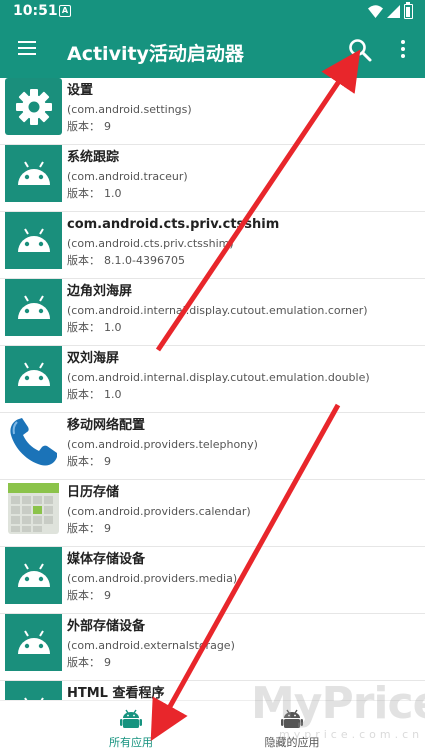 This screenshot has height=755, width=425. Describe the element at coordinates (150, 243) in the screenshot. I see `app-package: (com.android.cts.priv.ctsshim)` at that location.